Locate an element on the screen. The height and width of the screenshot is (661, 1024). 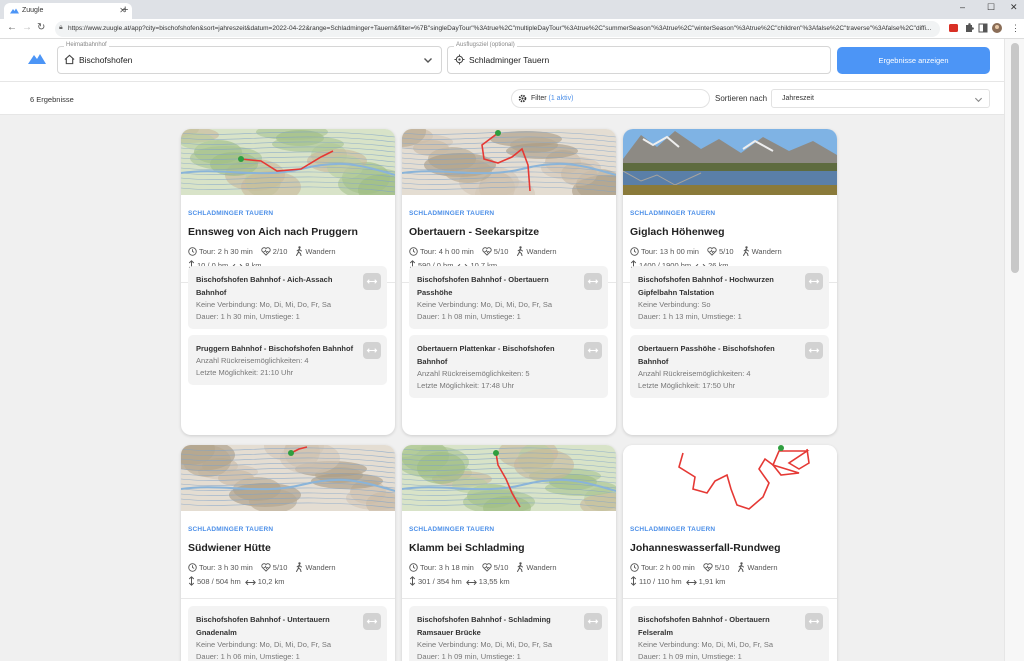
close-window-icon: ✕ is located at coordinates (1014, 7).